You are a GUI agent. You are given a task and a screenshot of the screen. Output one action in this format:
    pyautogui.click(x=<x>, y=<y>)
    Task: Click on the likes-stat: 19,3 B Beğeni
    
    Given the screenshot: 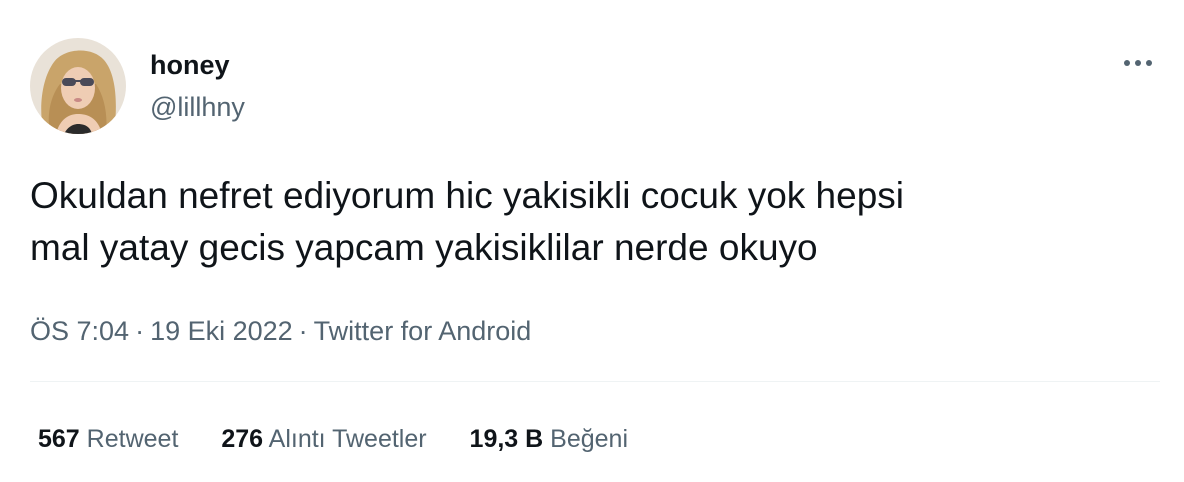 What is the action you would take?
    pyautogui.click(x=549, y=439)
    